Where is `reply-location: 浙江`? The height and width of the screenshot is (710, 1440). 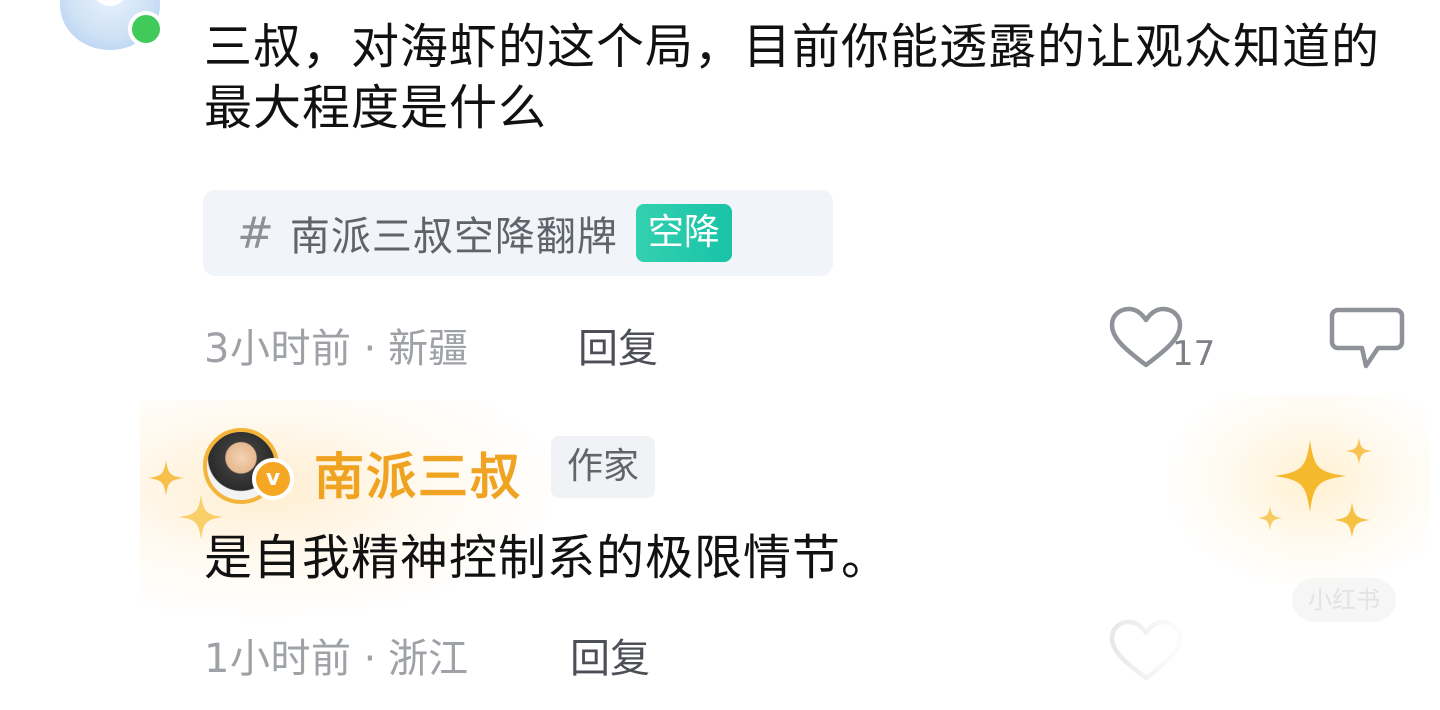 reply-location: 浙江 is located at coordinates (428, 659).